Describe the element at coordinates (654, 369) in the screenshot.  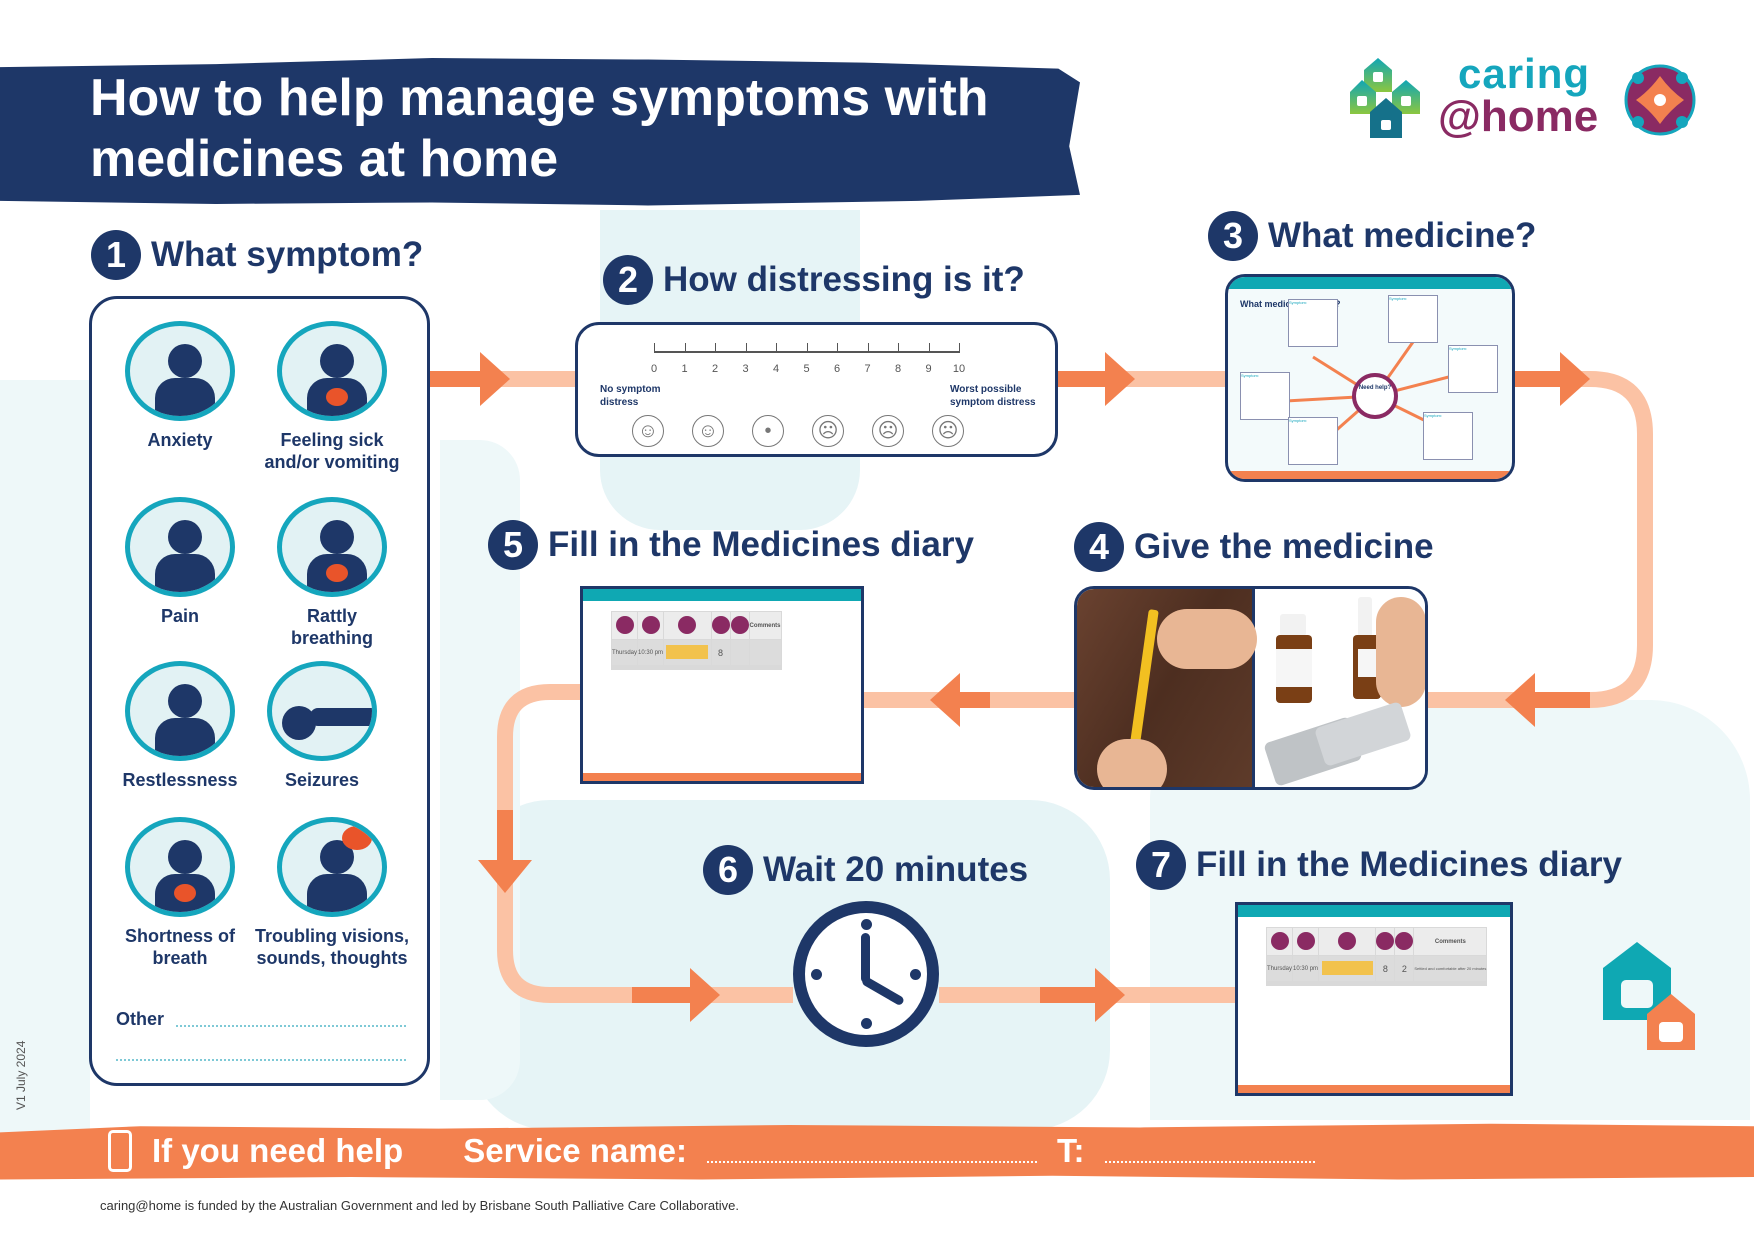
I see `scale-tick-label: 0` at that location.